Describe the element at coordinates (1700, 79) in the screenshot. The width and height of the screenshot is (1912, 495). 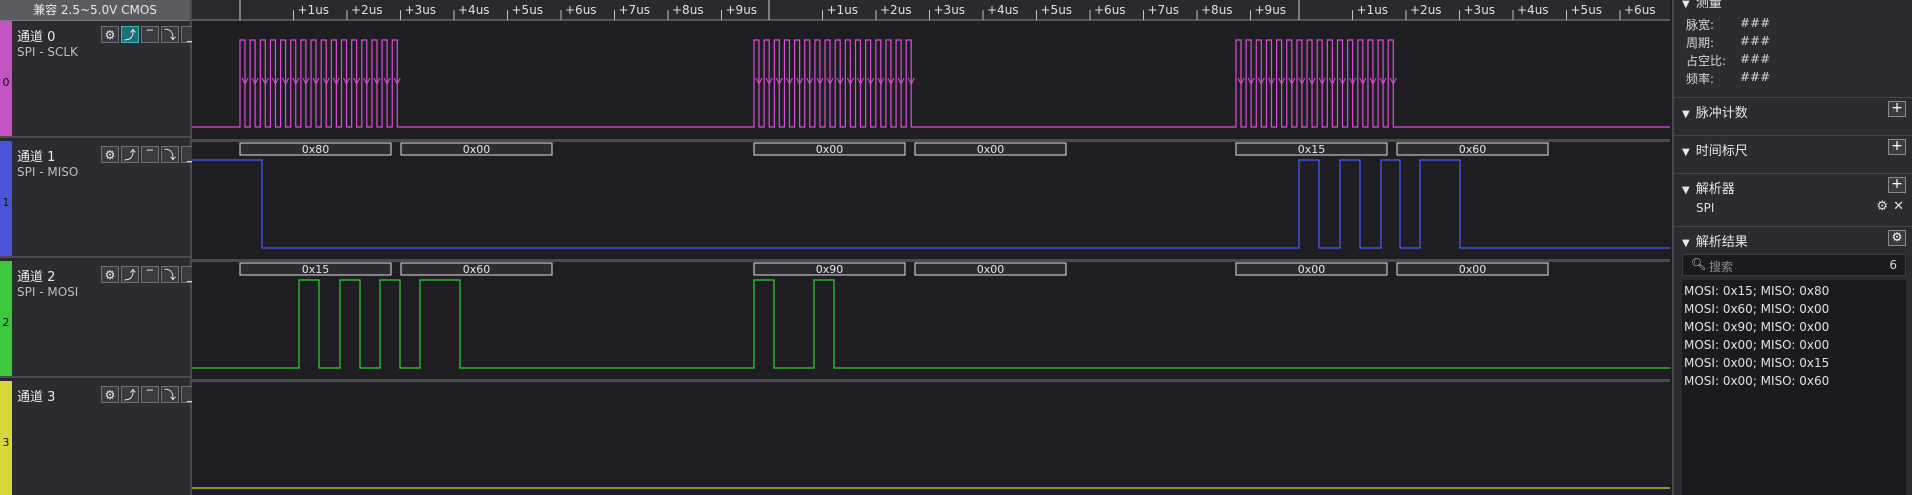
I see `measure-label: 频率:` at that location.